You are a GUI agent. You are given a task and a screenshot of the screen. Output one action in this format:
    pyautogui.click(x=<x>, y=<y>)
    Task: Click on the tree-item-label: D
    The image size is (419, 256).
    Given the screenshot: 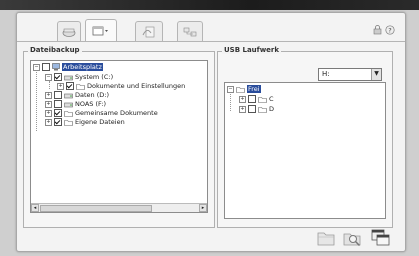 What is the action you would take?
    pyautogui.click(x=272, y=109)
    